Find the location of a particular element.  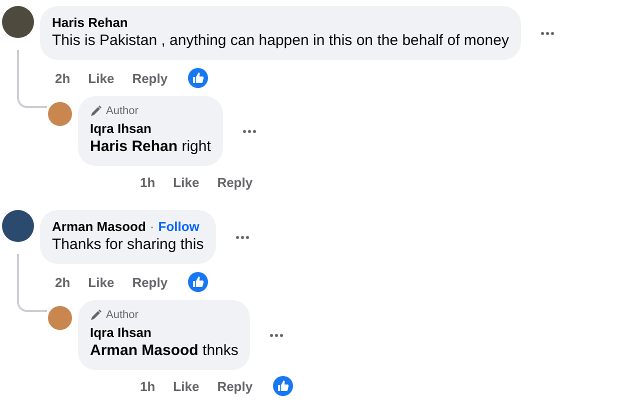

follow-link: Follow is located at coordinates (179, 226).